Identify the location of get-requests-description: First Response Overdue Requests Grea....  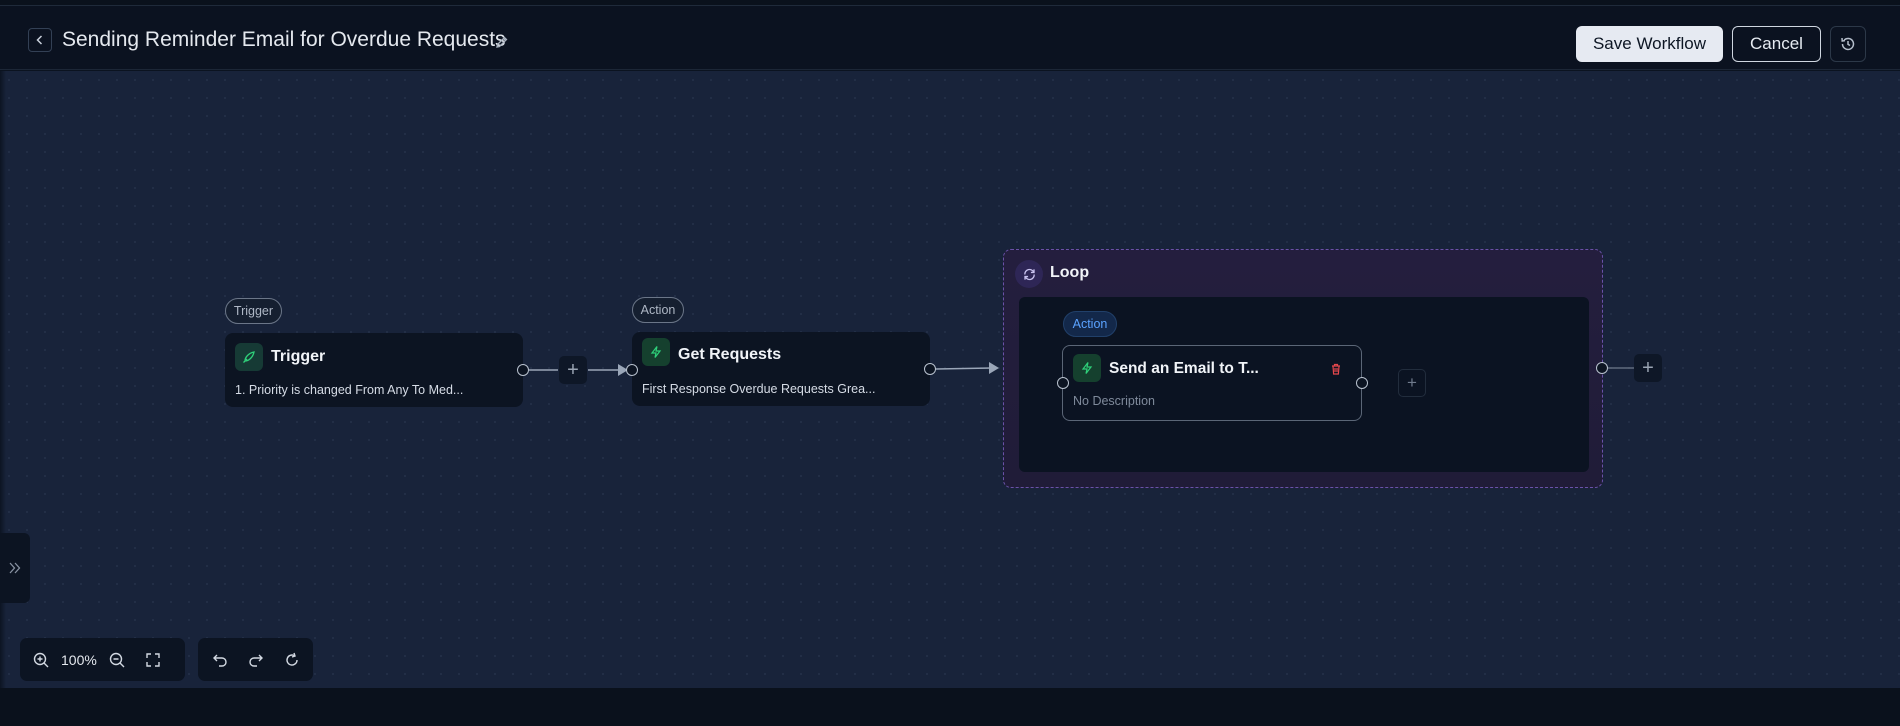
(759, 389).